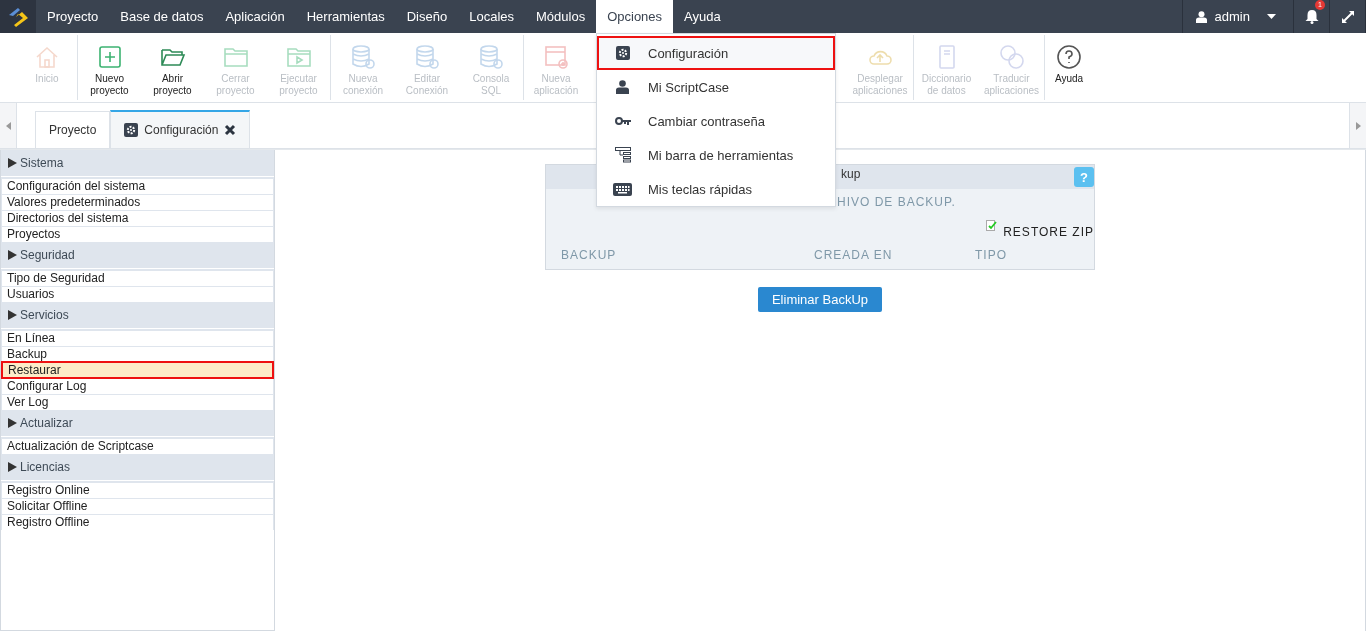 The image size is (1366, 631). I want to click on sidebar-item: Proyectos, so click(137, 234).